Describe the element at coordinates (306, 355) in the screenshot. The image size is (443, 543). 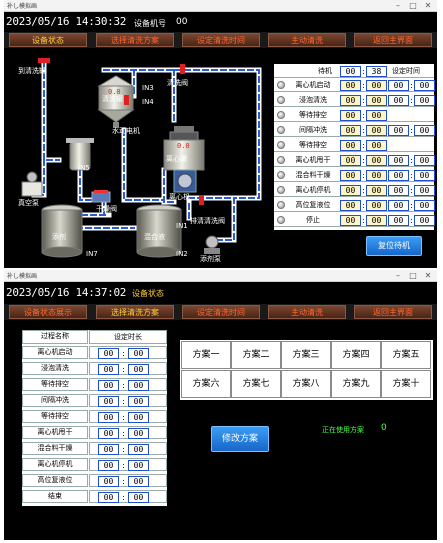
I see `plan-option-3: 方案三` at that location.